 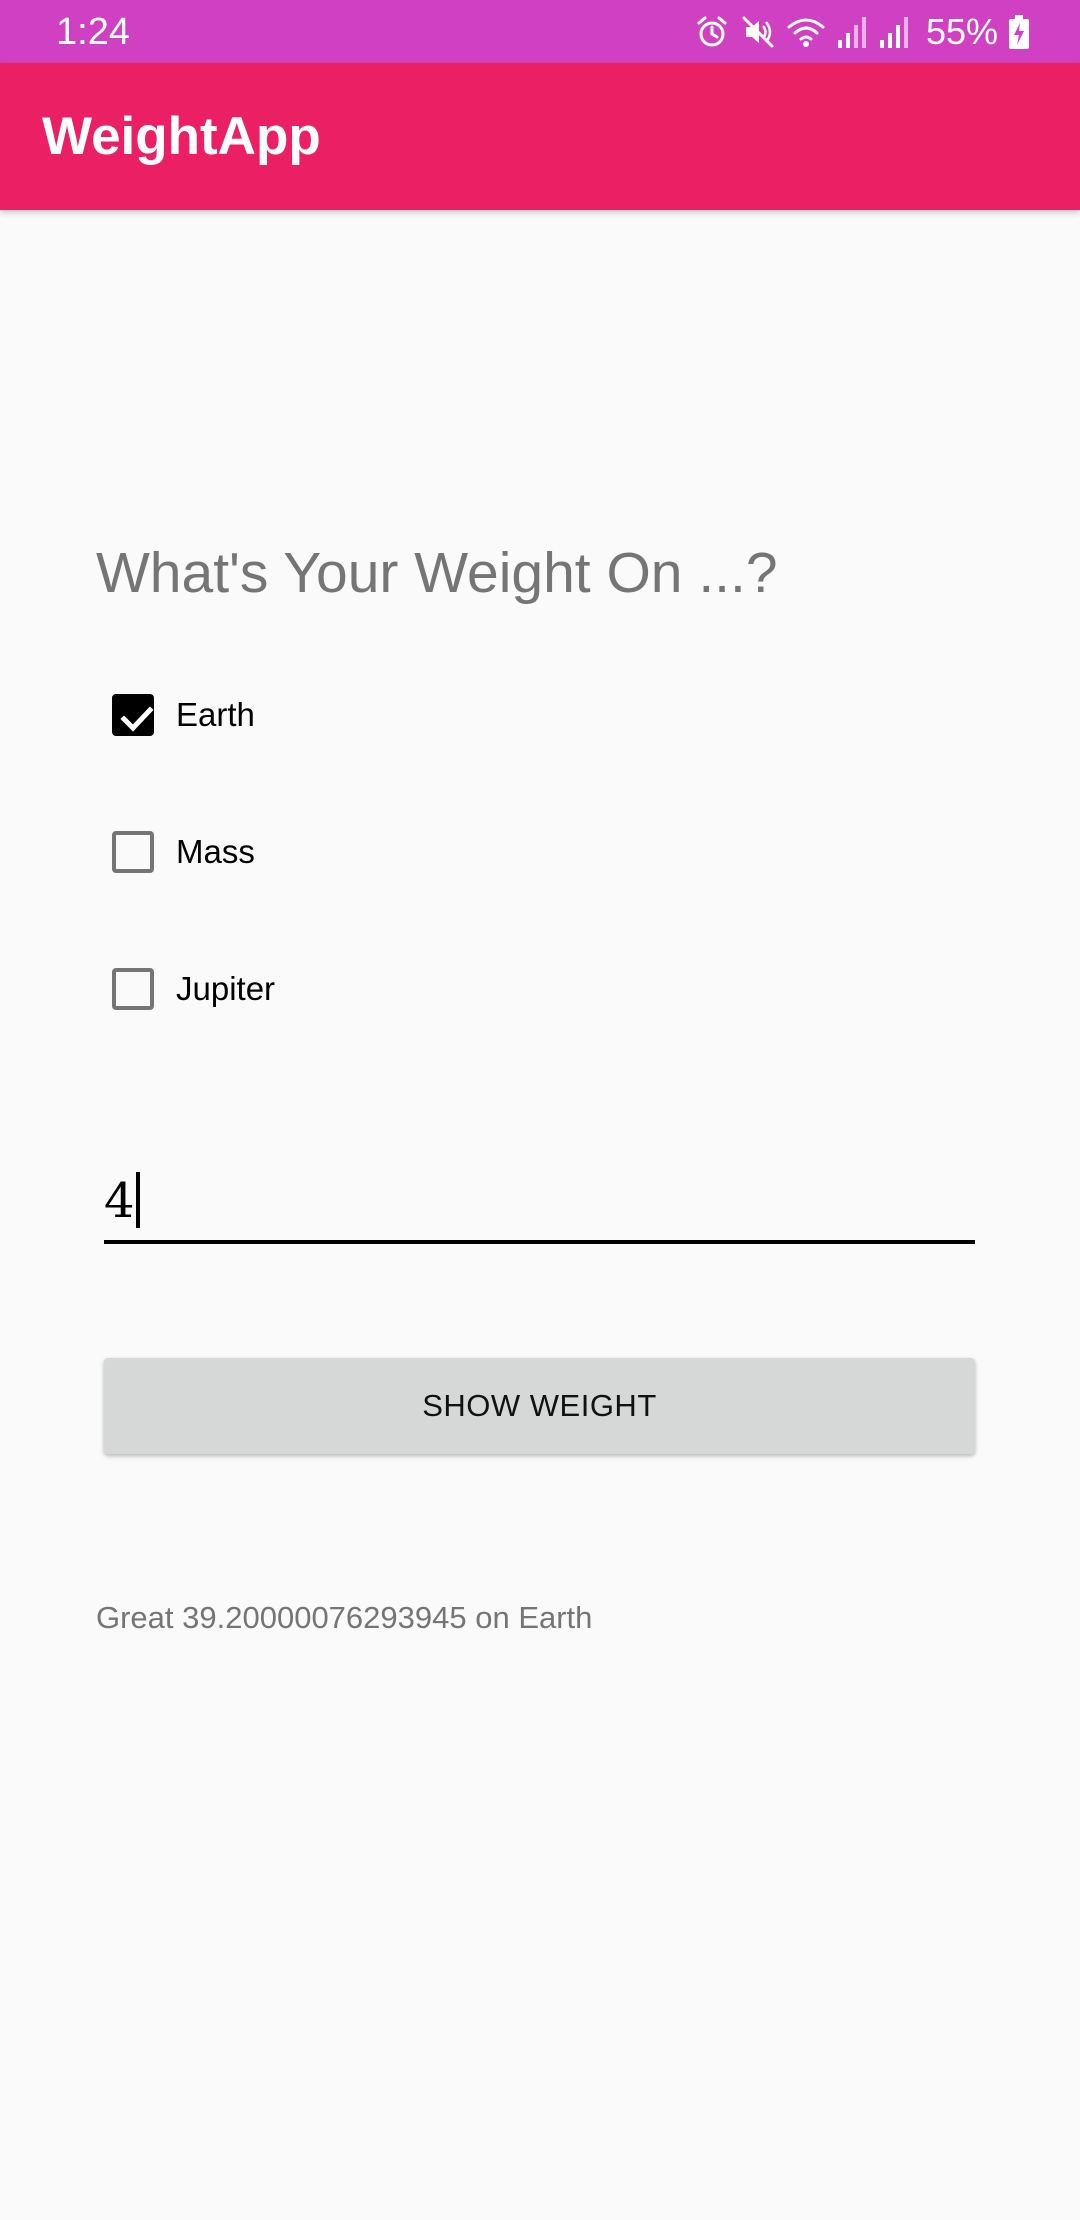 I want to click on app-title: WeightApp, so click(x=181, y=136).